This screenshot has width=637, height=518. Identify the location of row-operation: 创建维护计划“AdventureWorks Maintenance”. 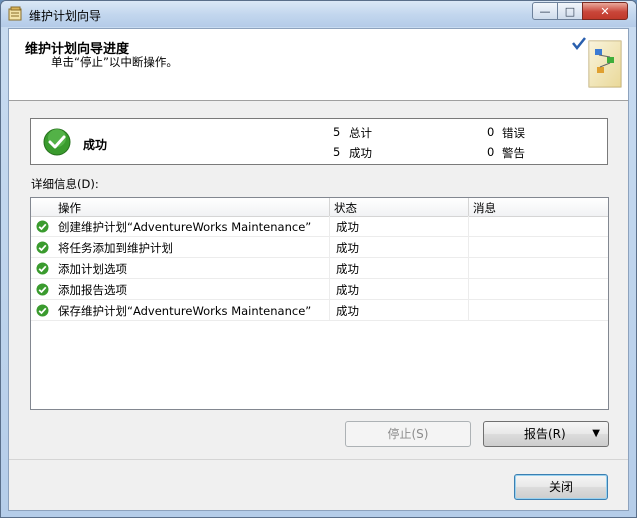
(185, 227).